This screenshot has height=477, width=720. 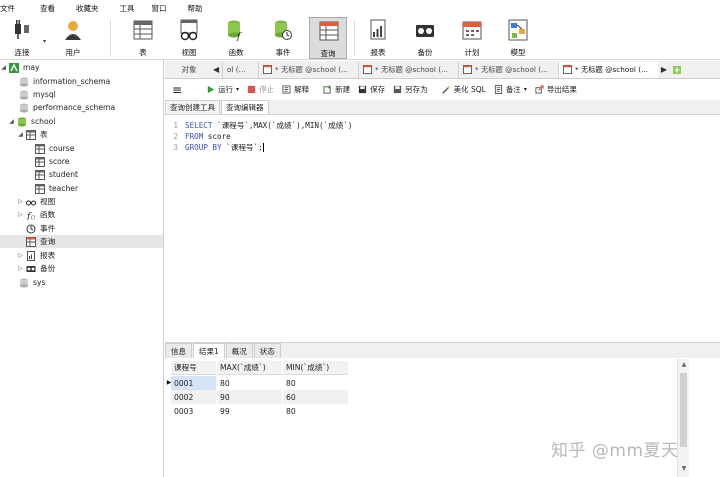 I want to click on connect-button: 连接, so click(x=22, y=38).